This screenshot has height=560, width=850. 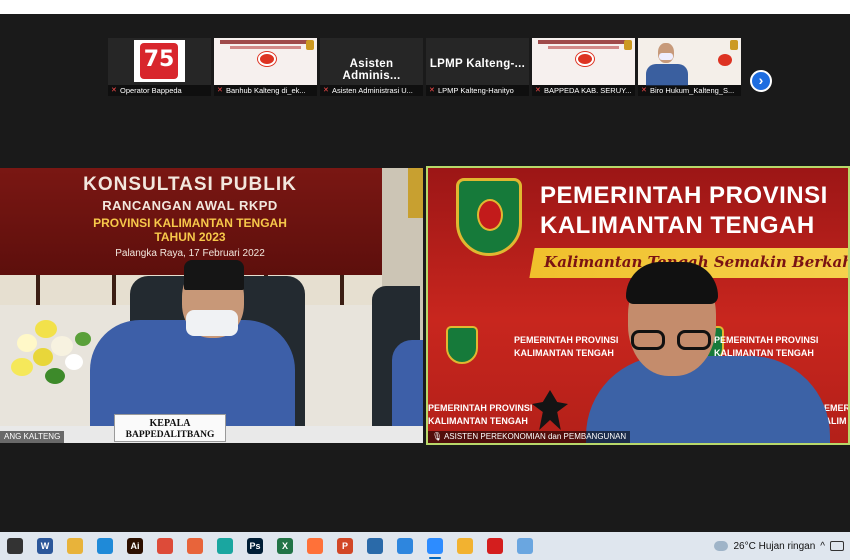 I want to click on powerpoint-icon: P, so click(x=345, y=546).